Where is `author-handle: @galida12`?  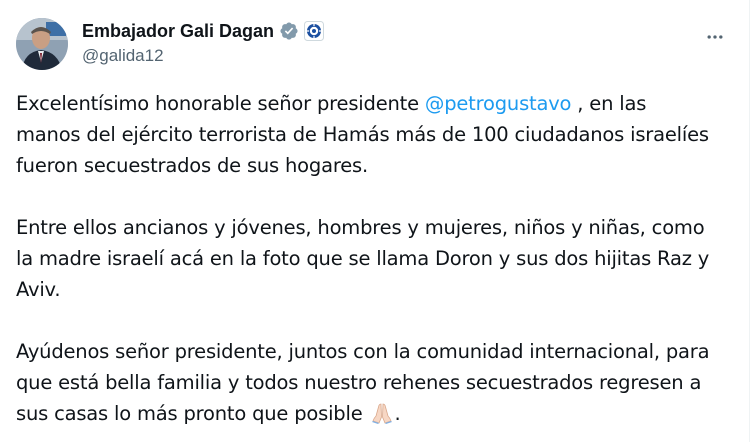
author-handle: @galida12 is located at coordinates (203, 56).